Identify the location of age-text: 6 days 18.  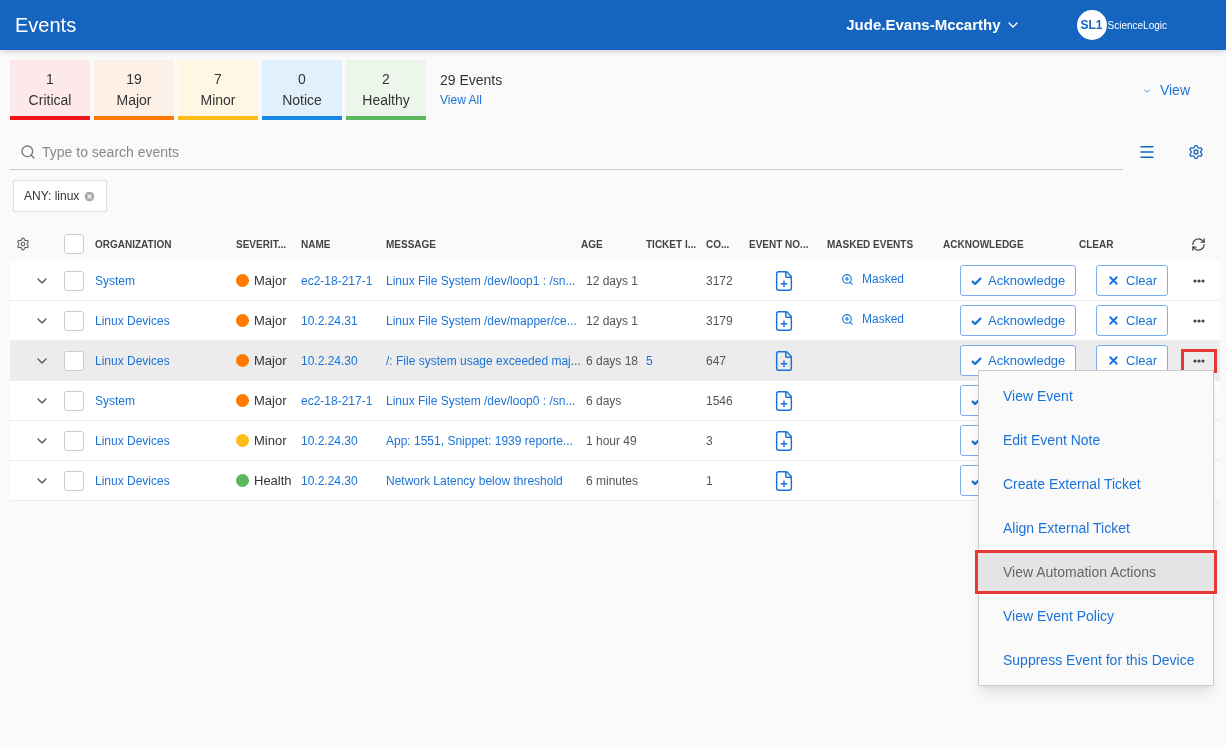
(612, 361).